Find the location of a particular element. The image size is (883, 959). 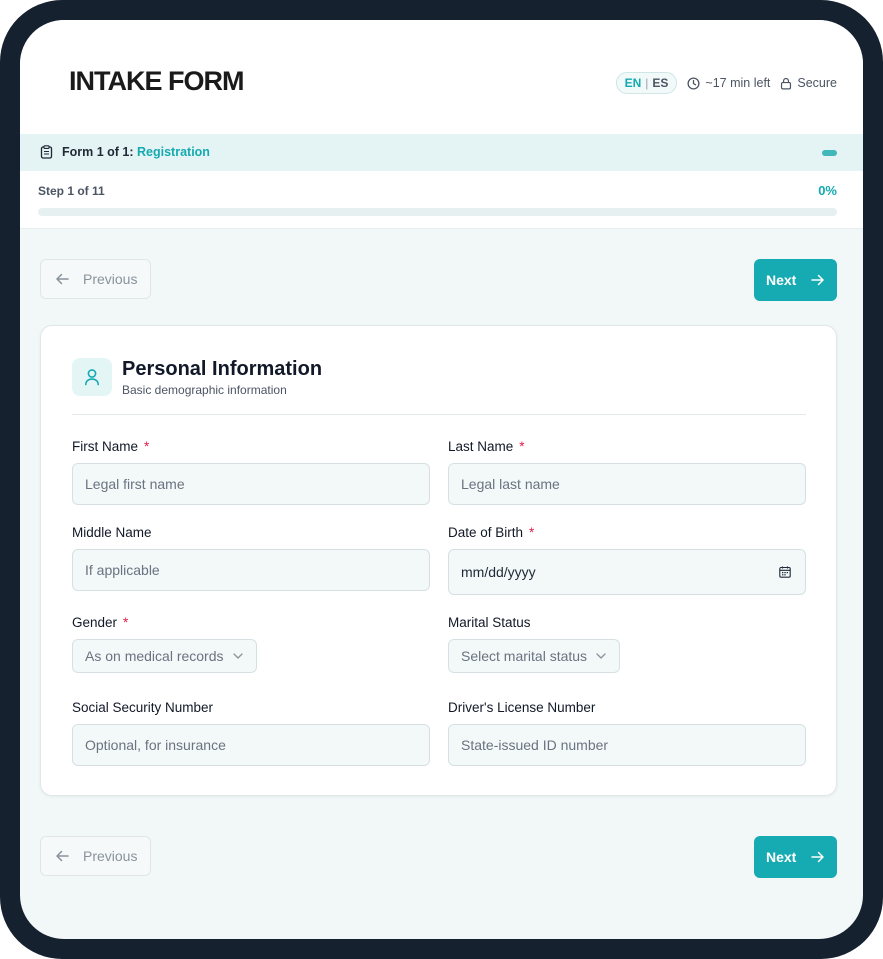

marital-status-value: Select marital status is located at coordinates (524, 656).